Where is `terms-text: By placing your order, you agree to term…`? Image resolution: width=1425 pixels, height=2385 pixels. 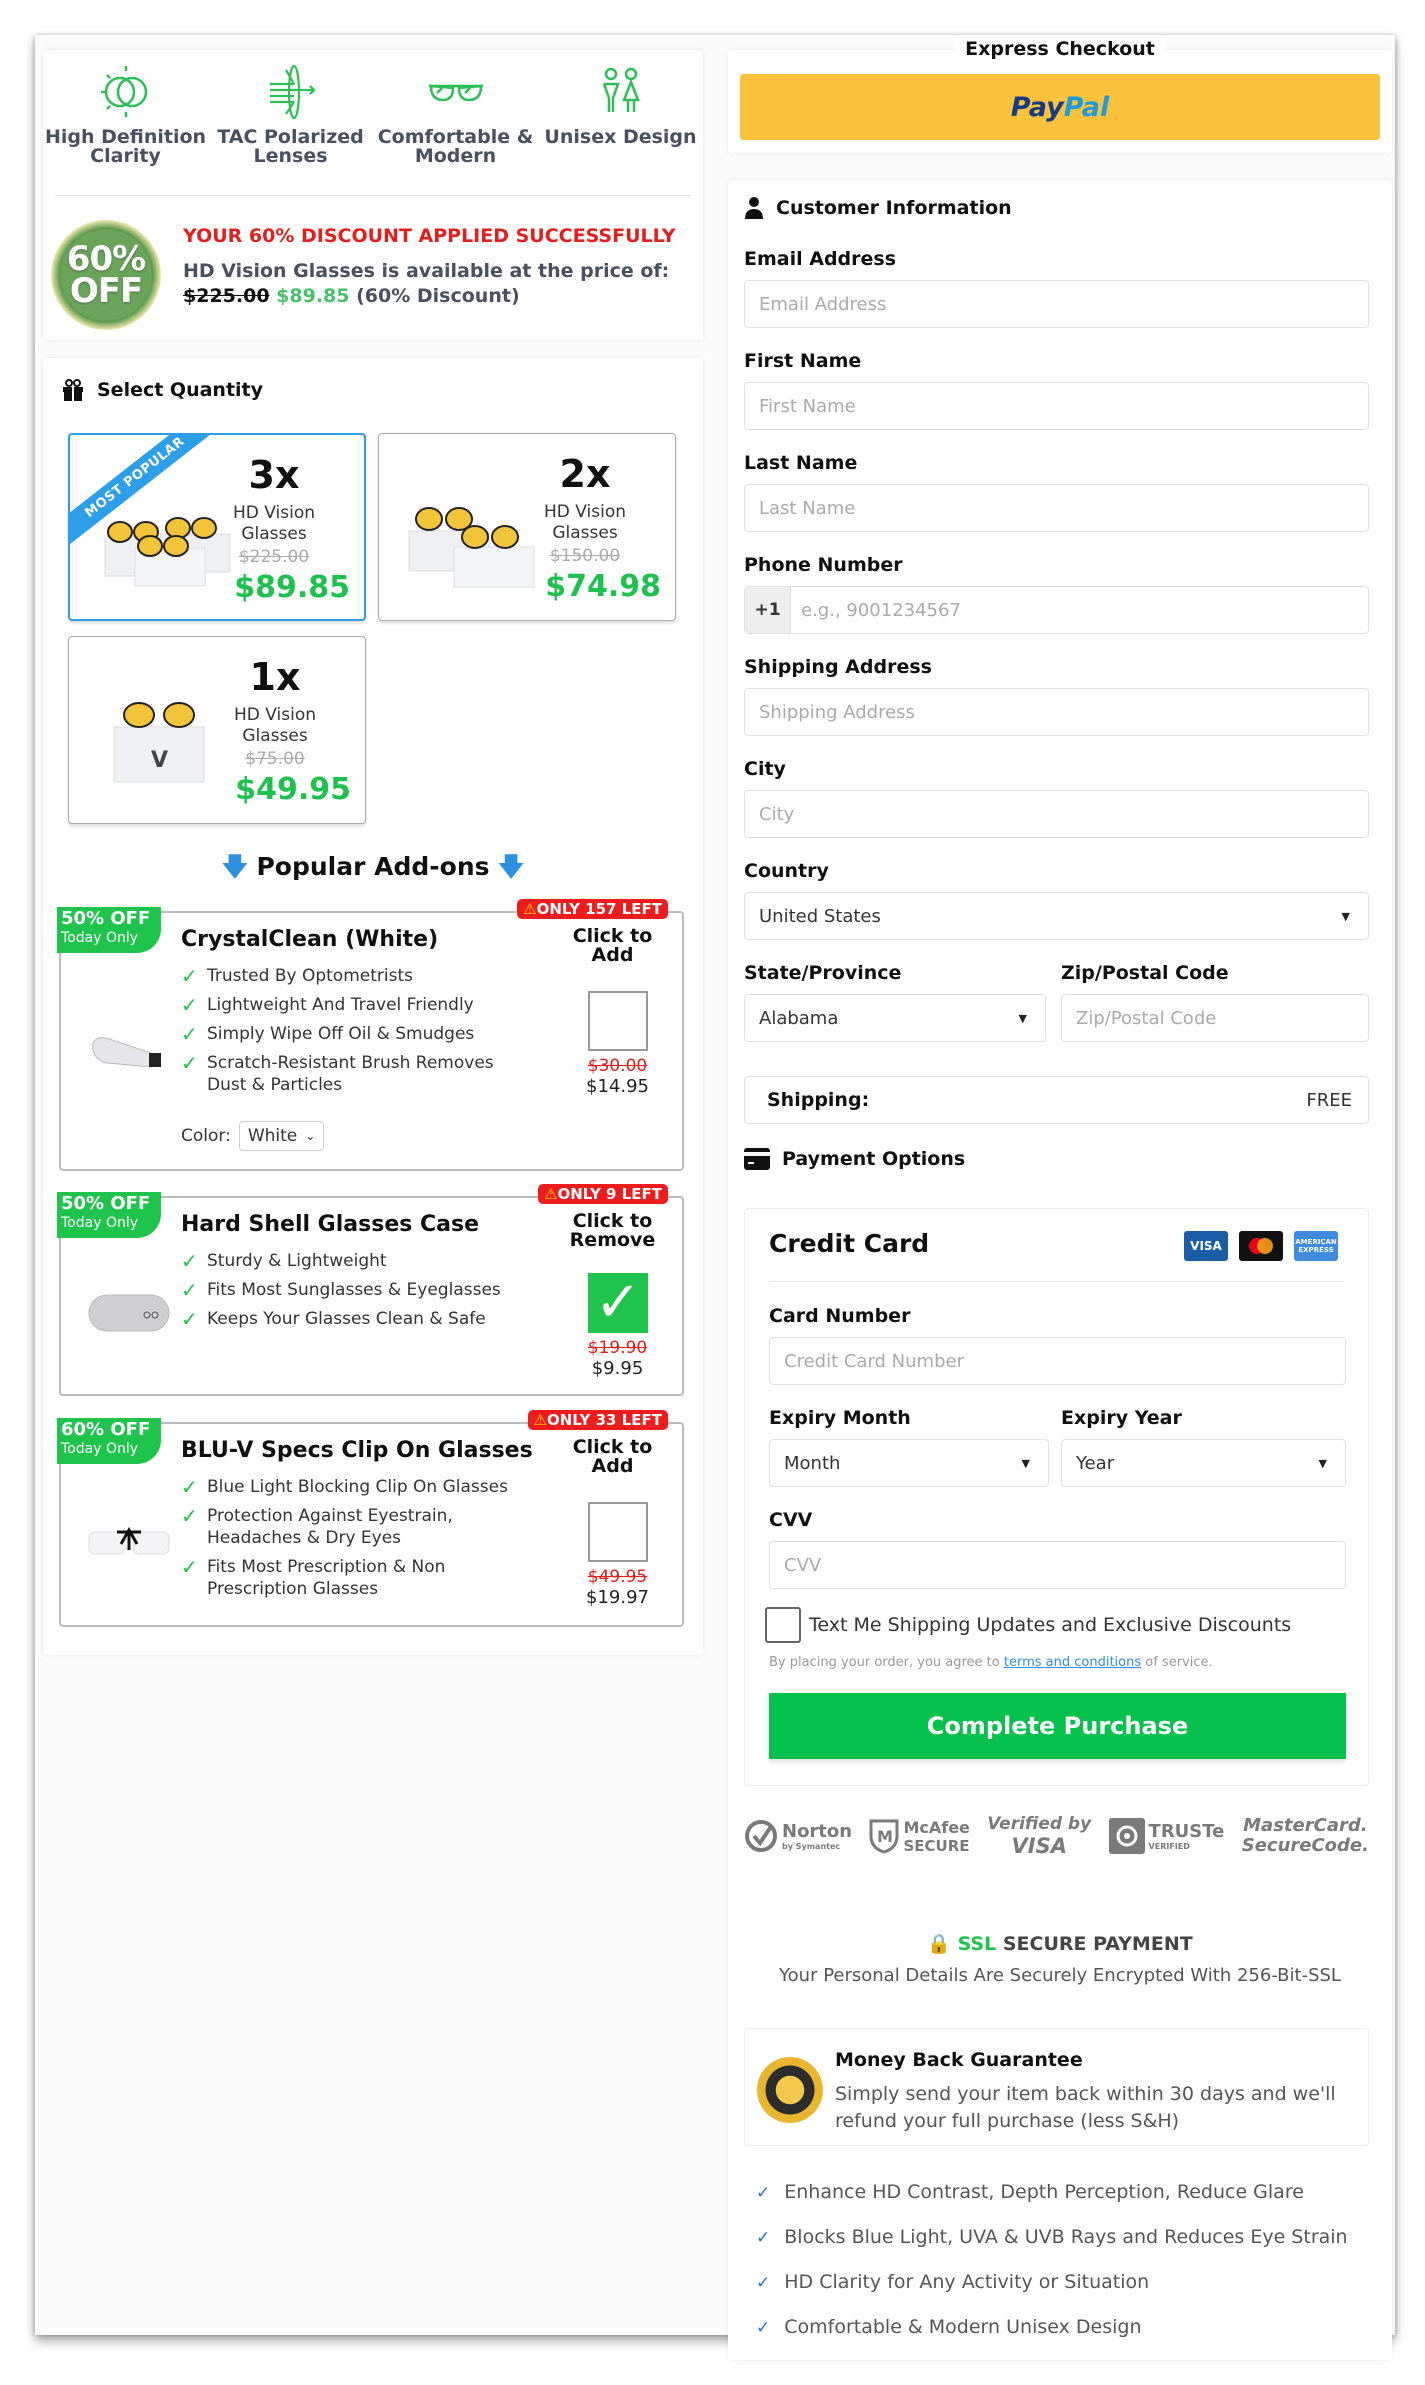
terms-text: By placing your order, you agree to term… is located at coordinates (991, 1662).